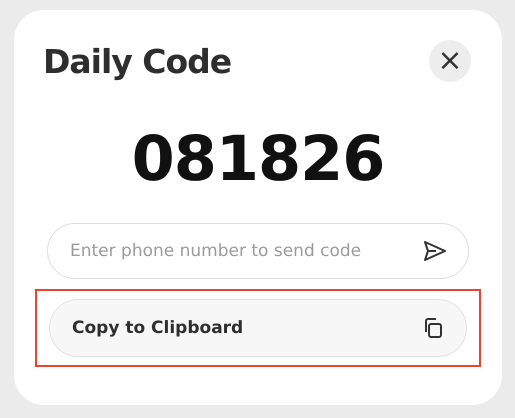  What do you see at coordinates (258, 251) in the screenshot?
I see `phone-input-field: Enter phone number to send code` at bounding box center [258, 251].